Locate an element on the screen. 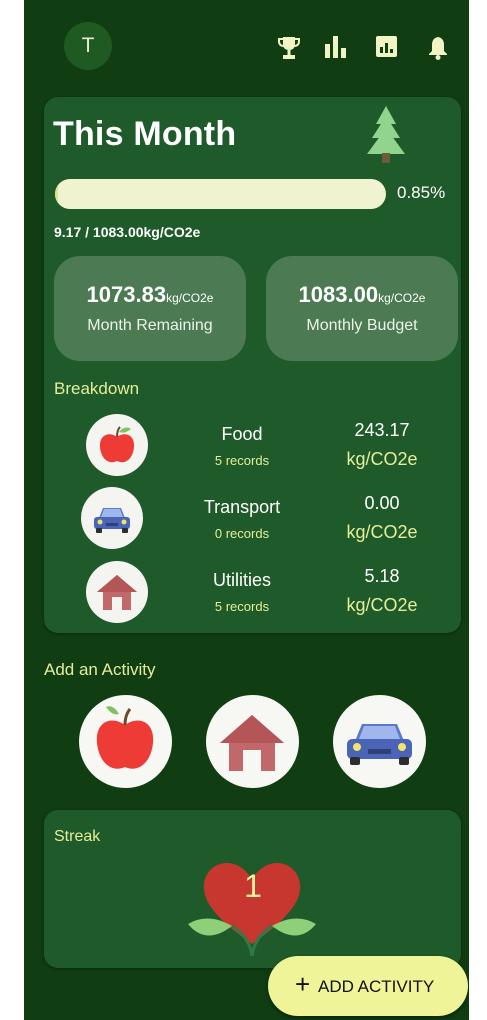 The image size is (487, 1020). category-name: Food is located at coordinates (242, 434).